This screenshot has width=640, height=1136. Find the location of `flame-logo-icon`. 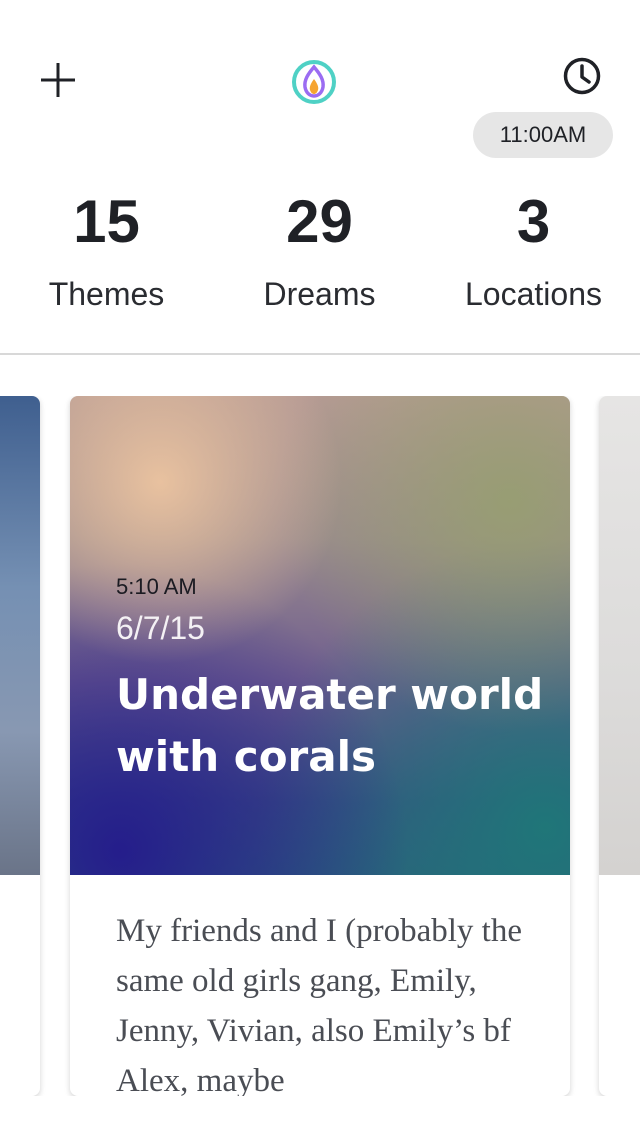

flame-logo-icon is located at coordinates (314, 82).